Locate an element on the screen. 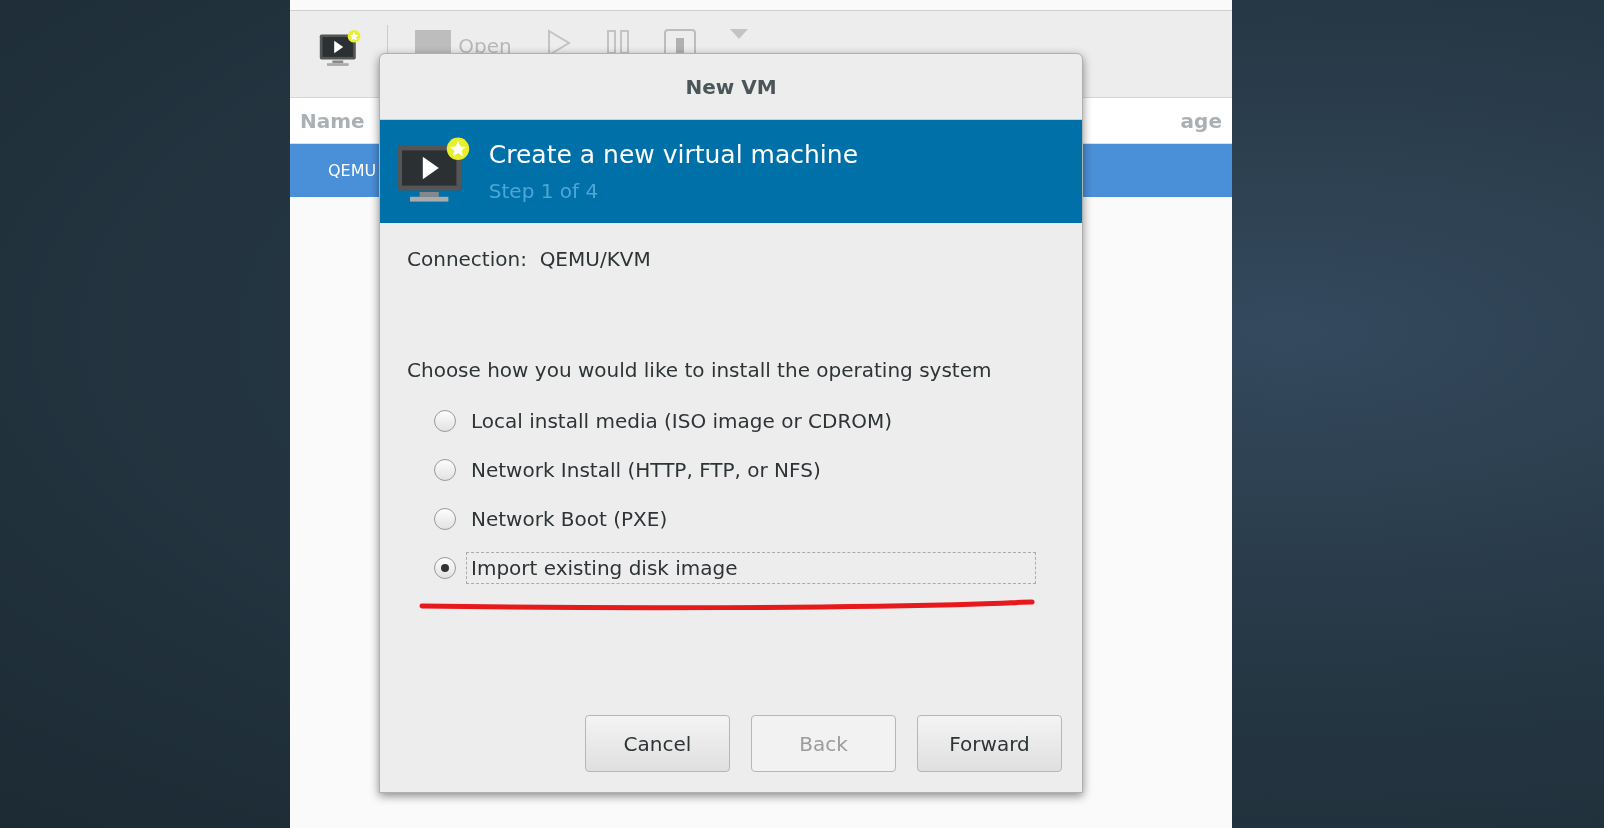  step-label: Step 1 of 4 is located at coordinates (544, 191).